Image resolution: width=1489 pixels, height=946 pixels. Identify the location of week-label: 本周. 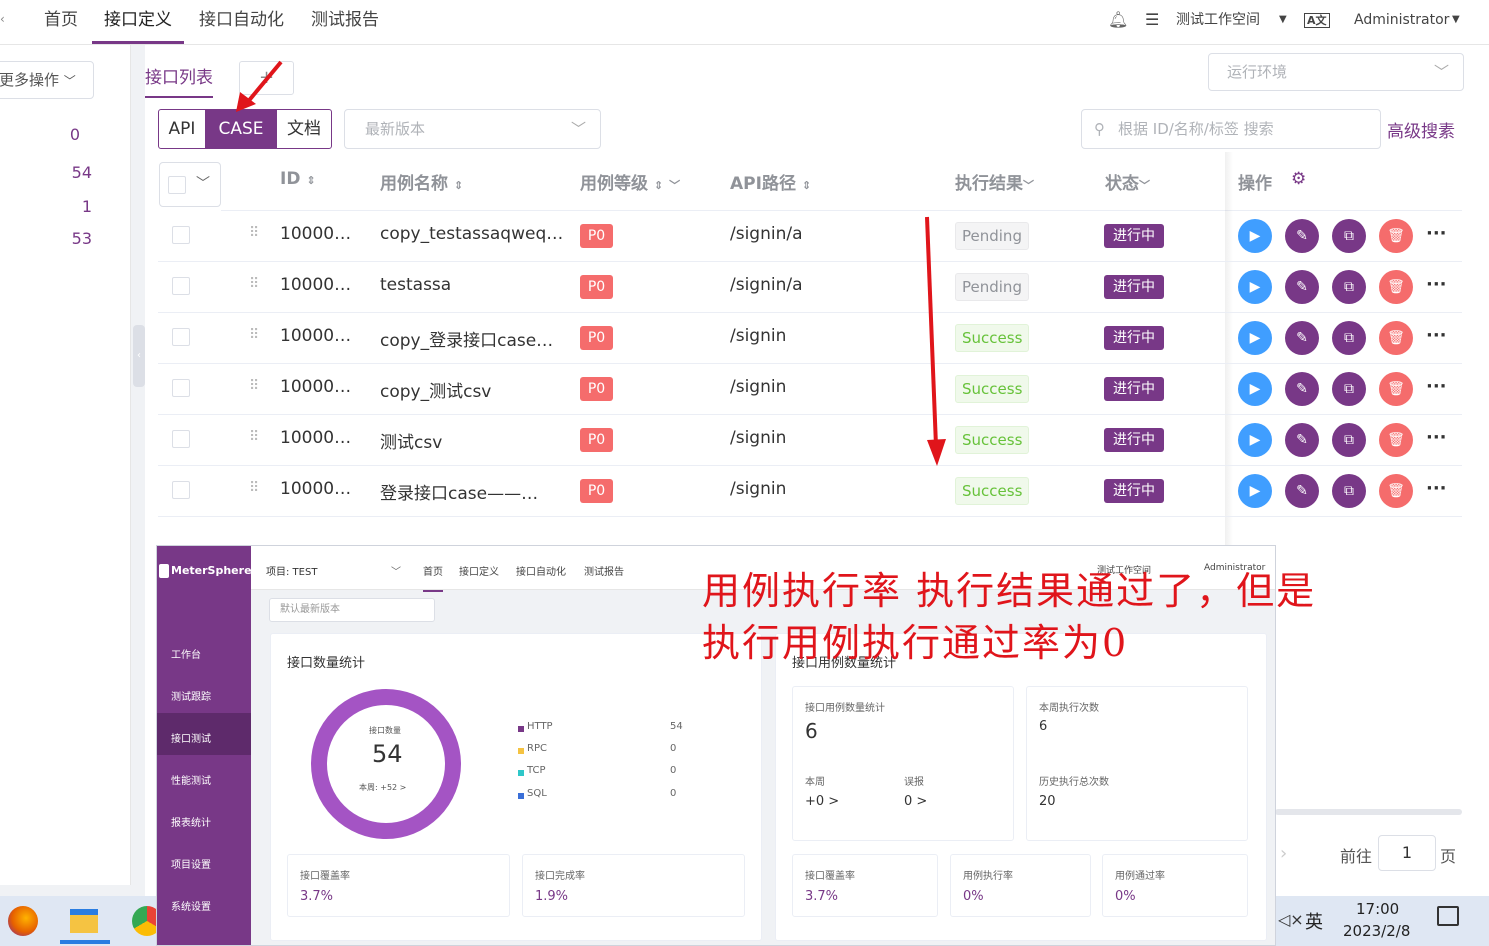
(815, 782).